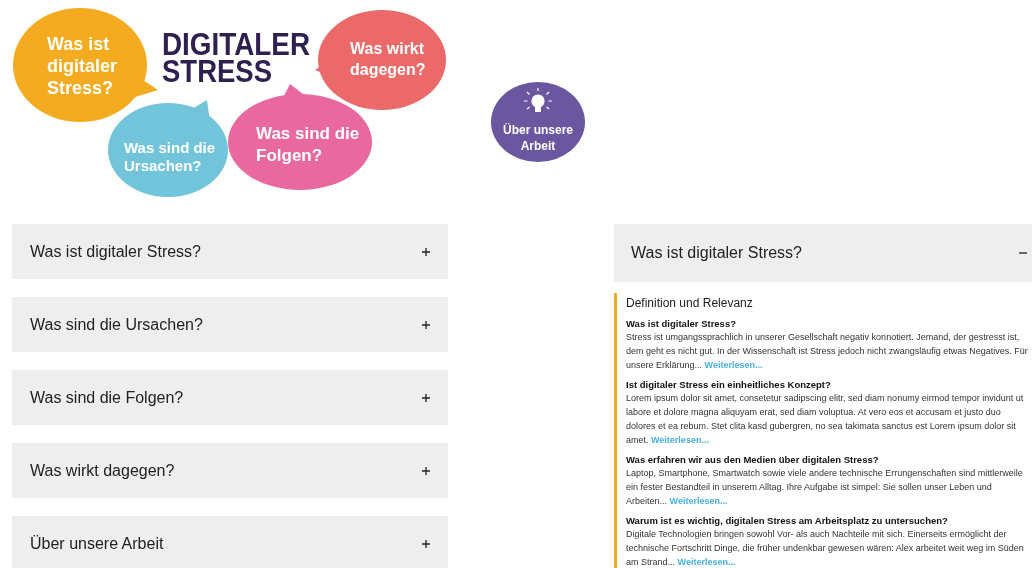 The height and width of the screenshot is (568, 1032). What do you see at coordinates (690, 302) in the screenshot?
I see `panel-subtitle: Definition und Relevanz` at bounding box center [690, 302].